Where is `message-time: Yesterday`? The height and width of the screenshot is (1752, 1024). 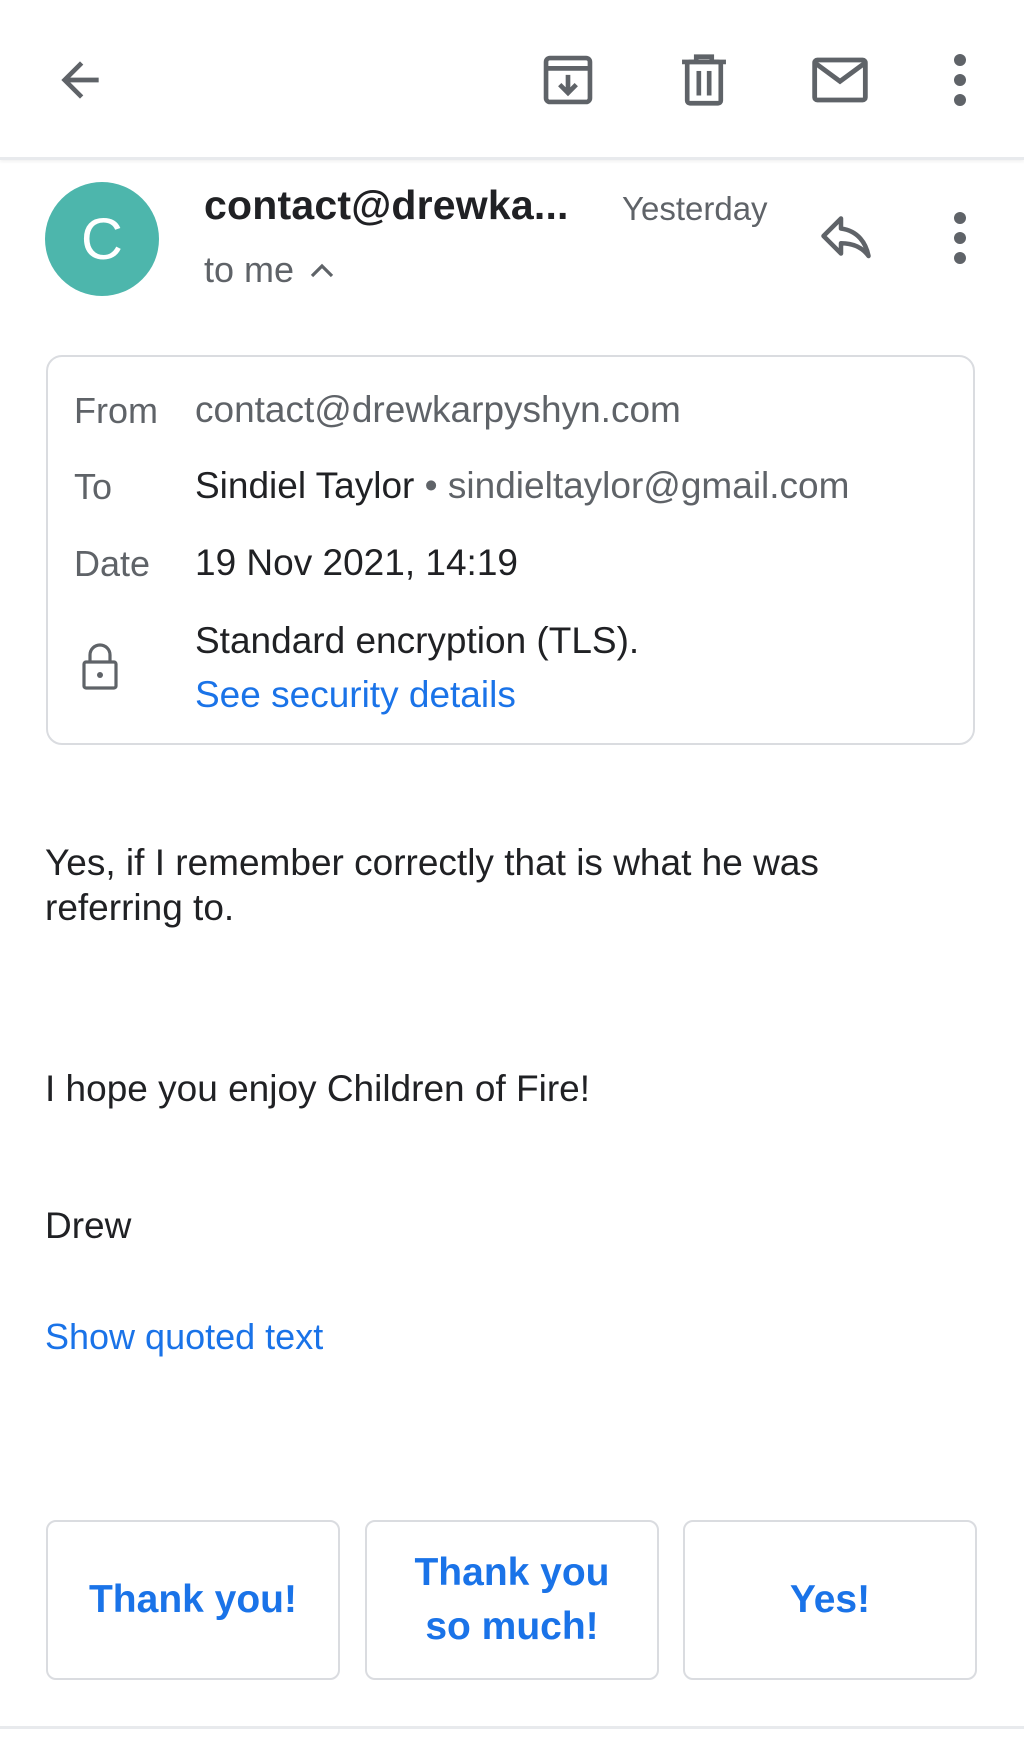 message-time: Yesterday is located at coordinates (695, 208).